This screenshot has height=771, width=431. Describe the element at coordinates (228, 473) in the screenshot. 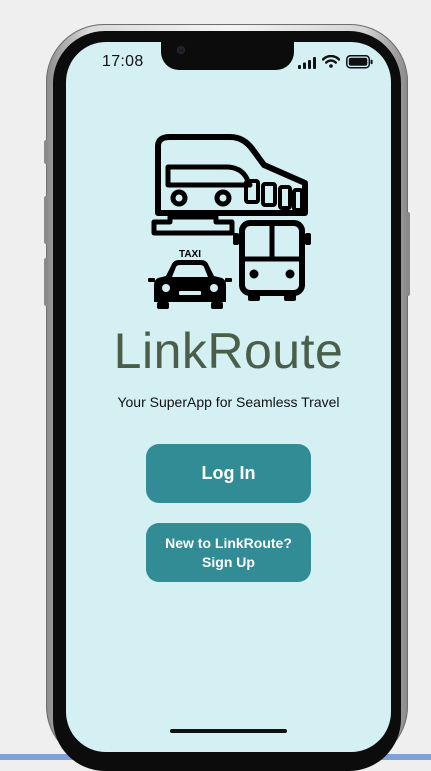

I see `login-button: Log In` at that location.